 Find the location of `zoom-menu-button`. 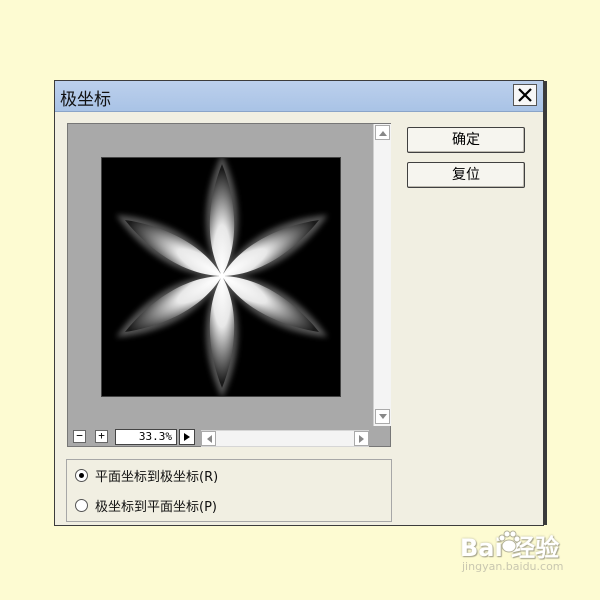

zoom-menu-button is located at coordinates (187, 437).